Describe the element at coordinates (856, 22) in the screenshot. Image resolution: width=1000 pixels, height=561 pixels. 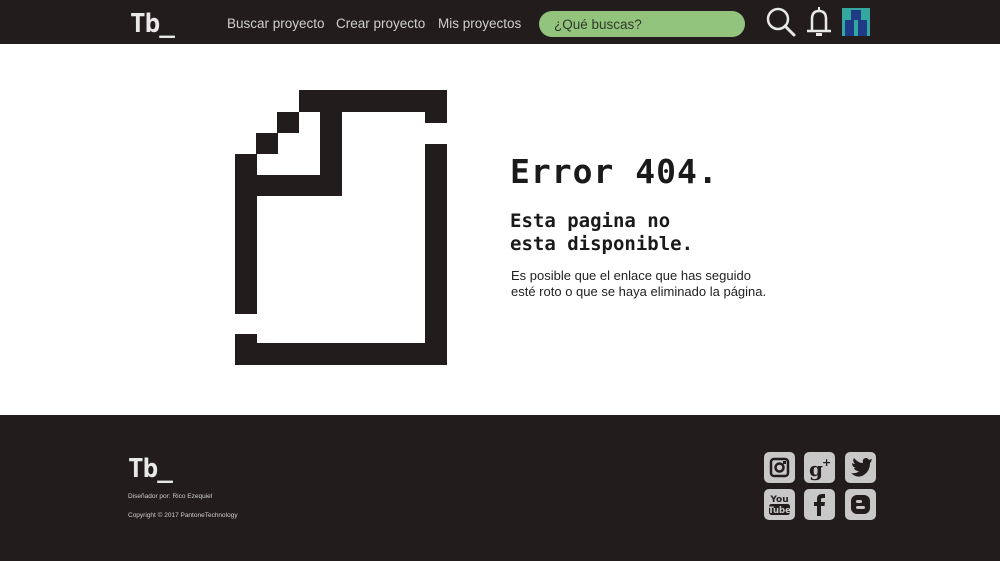
I see `user-avatar` at that location.